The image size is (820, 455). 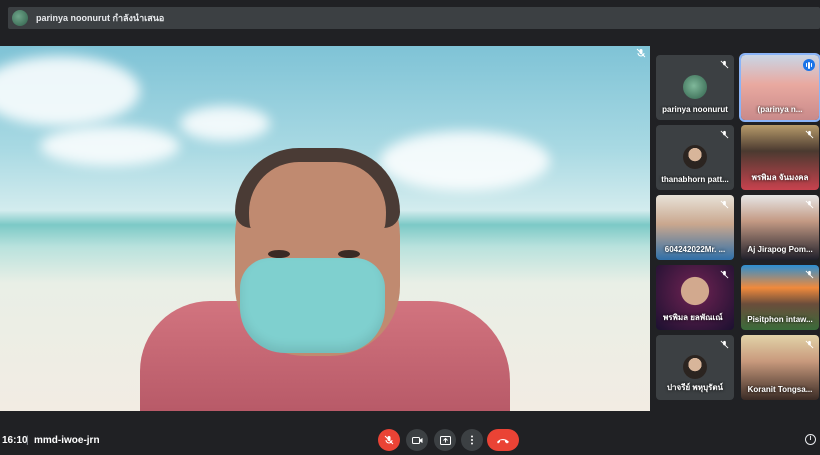 I want to click on camera-icon, so click(x=416, y=440).